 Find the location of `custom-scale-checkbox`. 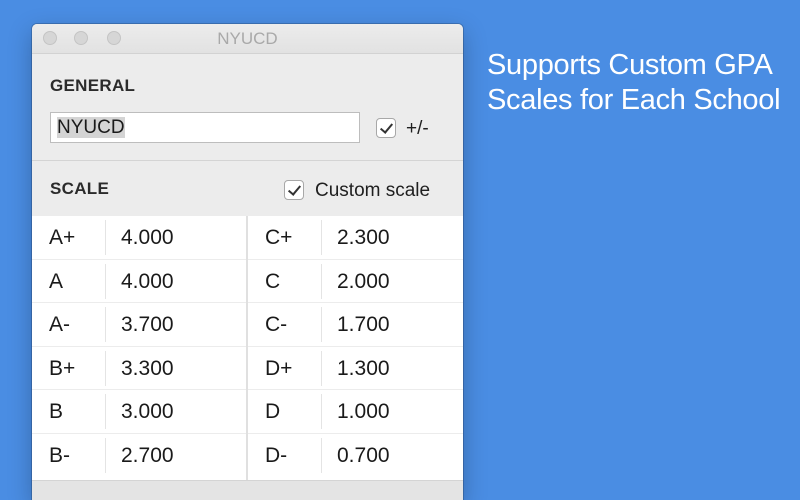

custom-scale-checkbox is located at coordinates (294, 190).